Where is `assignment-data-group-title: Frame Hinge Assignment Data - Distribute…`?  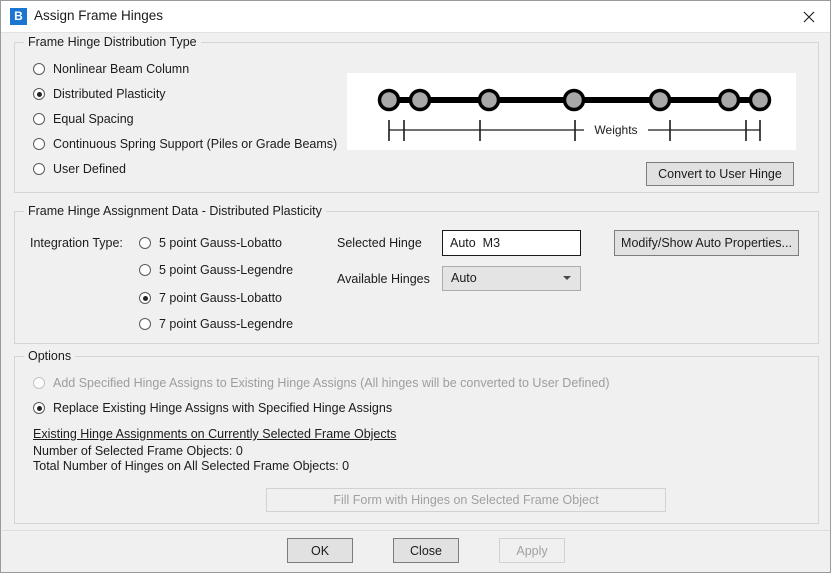
assignment-data-group-title: Frame Hinge Assignment Data - Distribute… is located at coordinates (175, 211).